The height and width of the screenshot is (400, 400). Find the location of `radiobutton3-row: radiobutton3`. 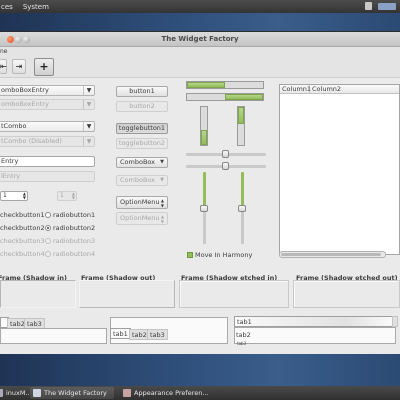

radiobutton3-row: radiobutton3 is located at coordinates (70, 241).